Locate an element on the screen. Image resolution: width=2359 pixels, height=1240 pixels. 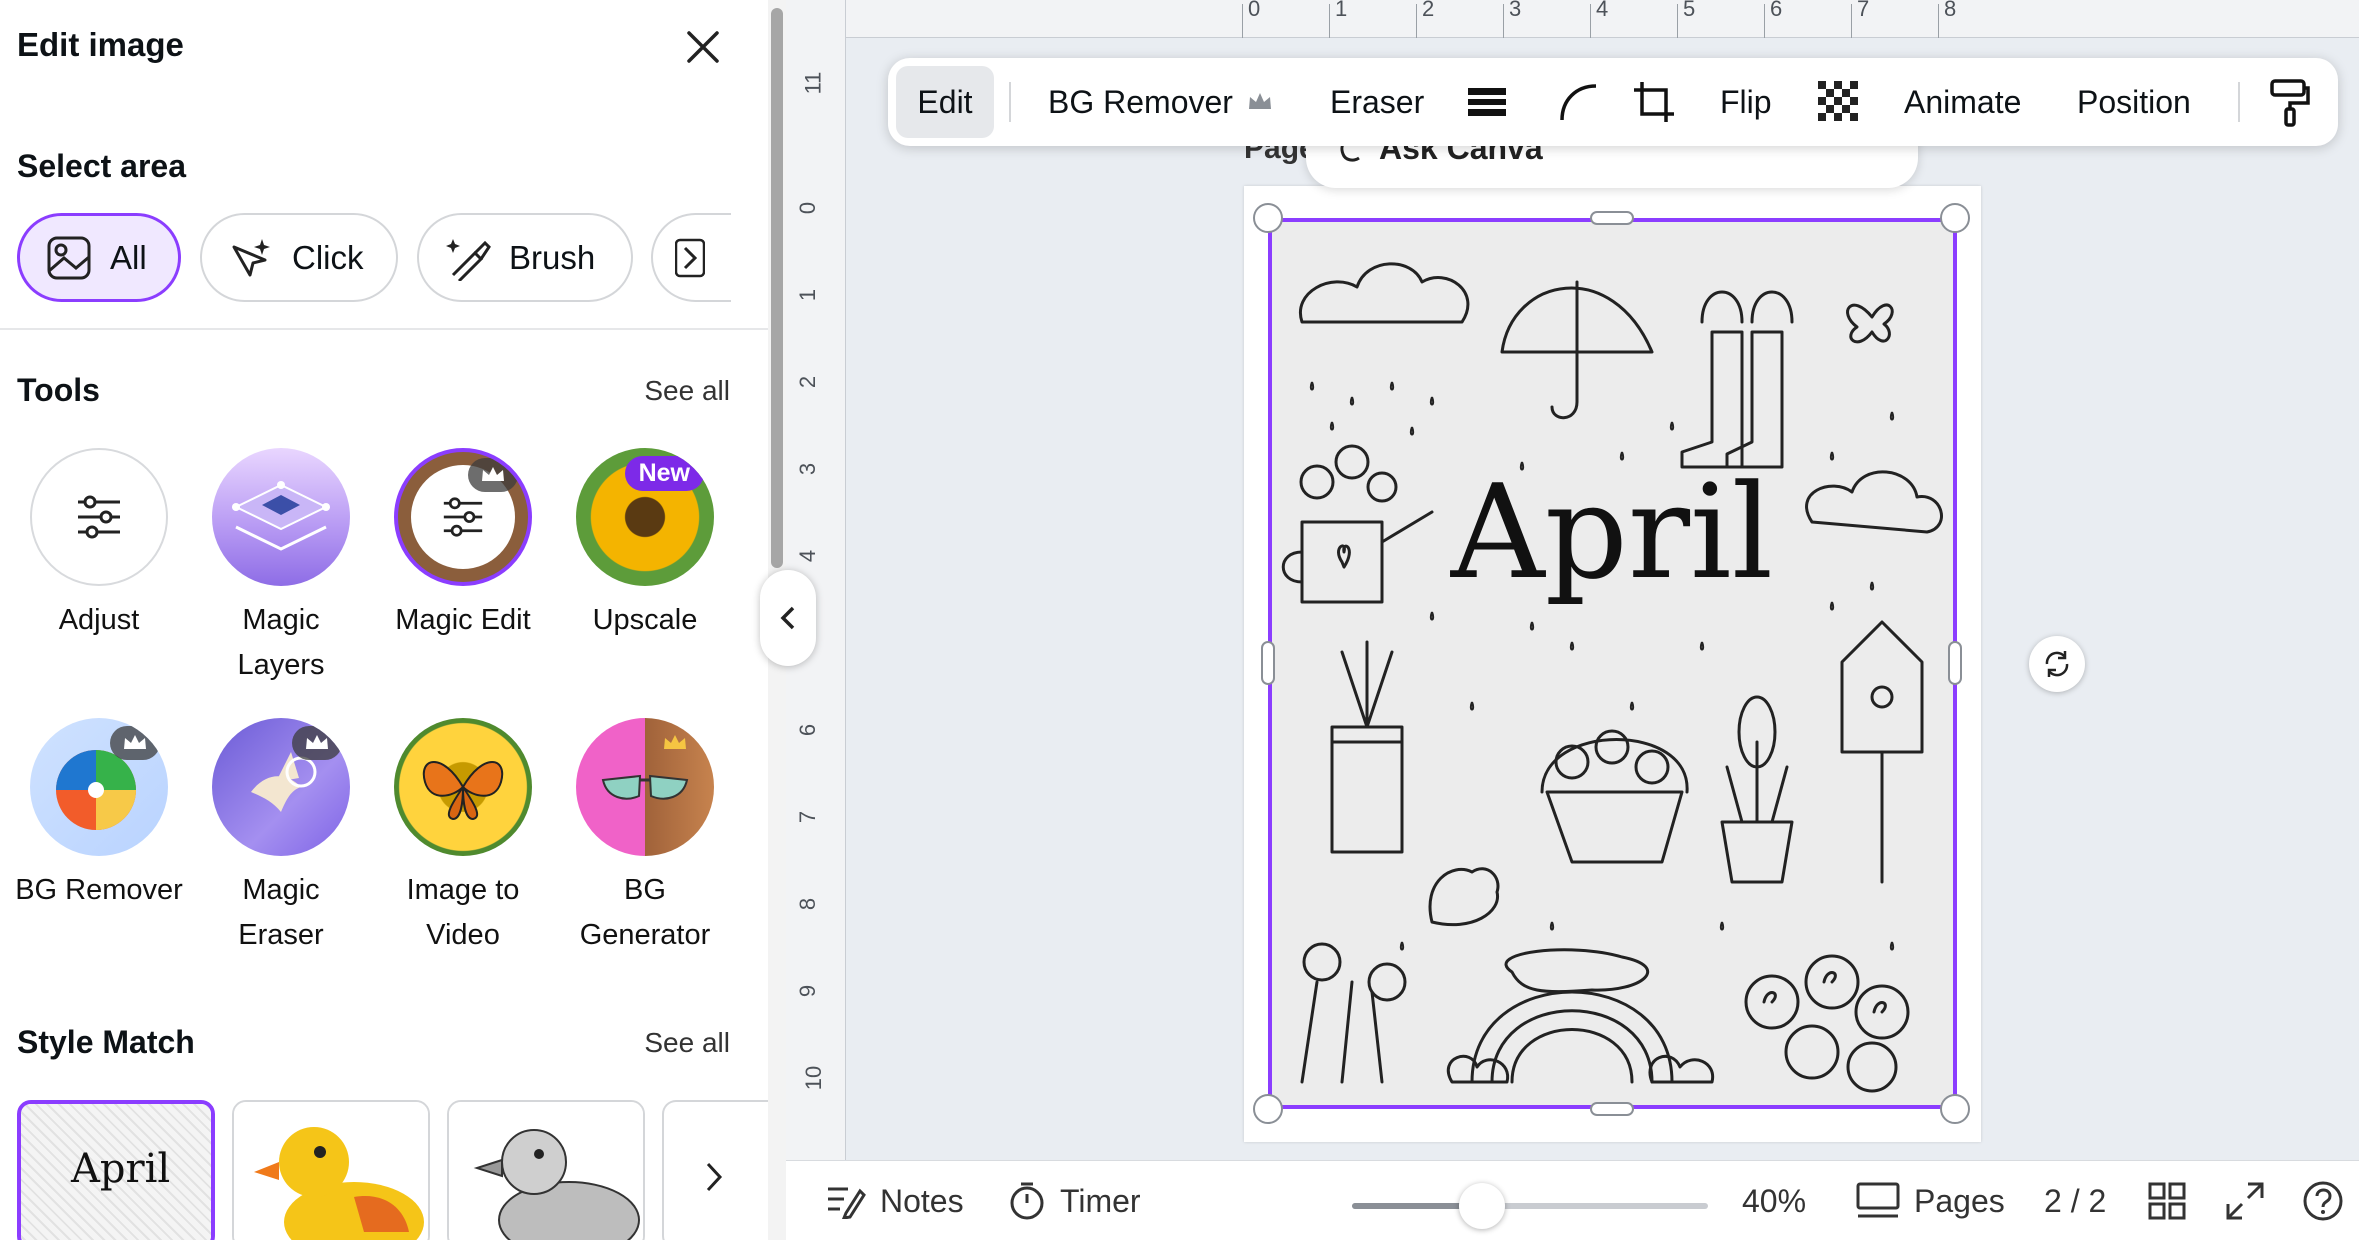
notes-icon is located at coordinates (847, 1203).